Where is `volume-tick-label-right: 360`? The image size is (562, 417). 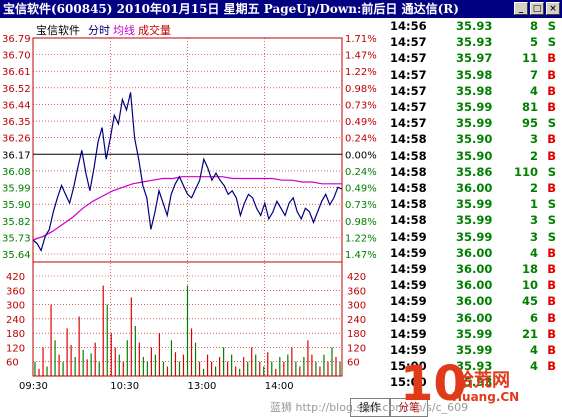
volume-tick-label-right: 360 is located at coordinates (356, 291).